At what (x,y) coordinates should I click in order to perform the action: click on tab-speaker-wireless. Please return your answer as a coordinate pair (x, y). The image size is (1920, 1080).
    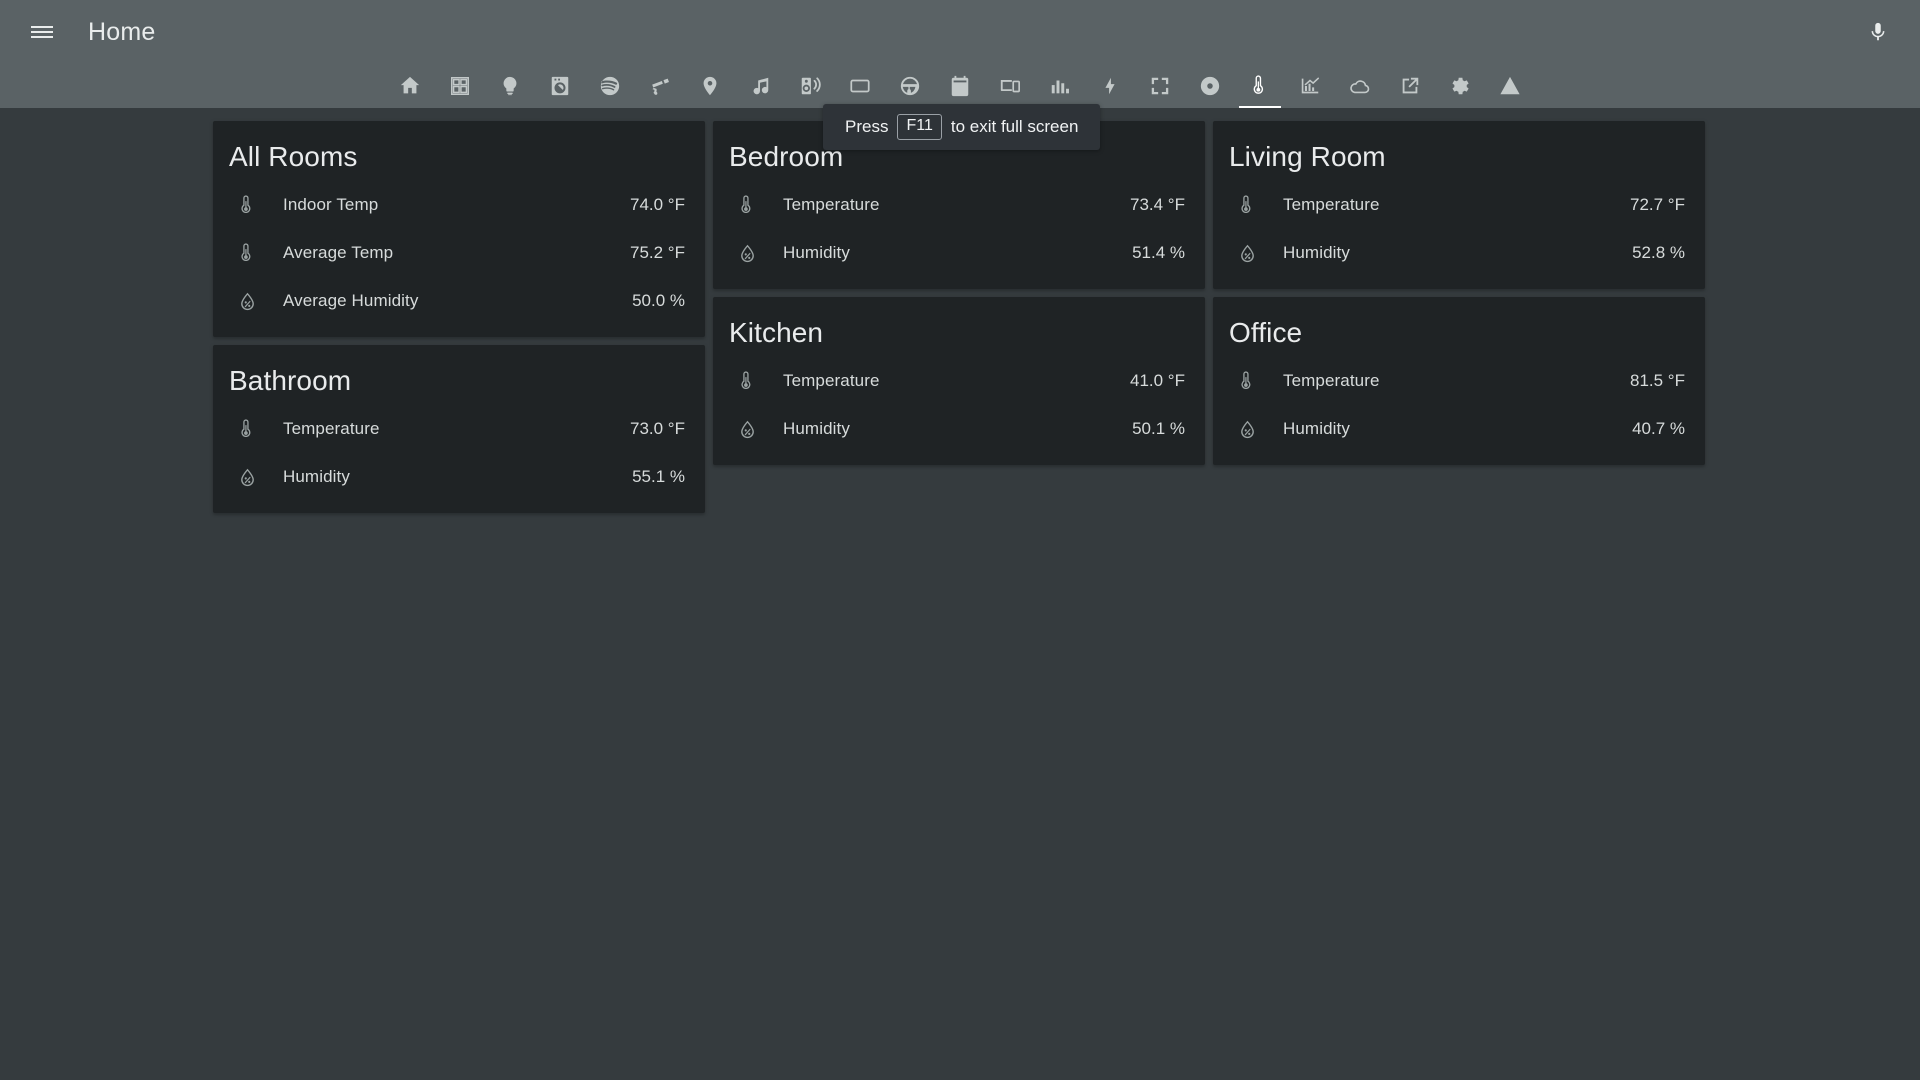
    Looking at the image, I should click on (810, 86).